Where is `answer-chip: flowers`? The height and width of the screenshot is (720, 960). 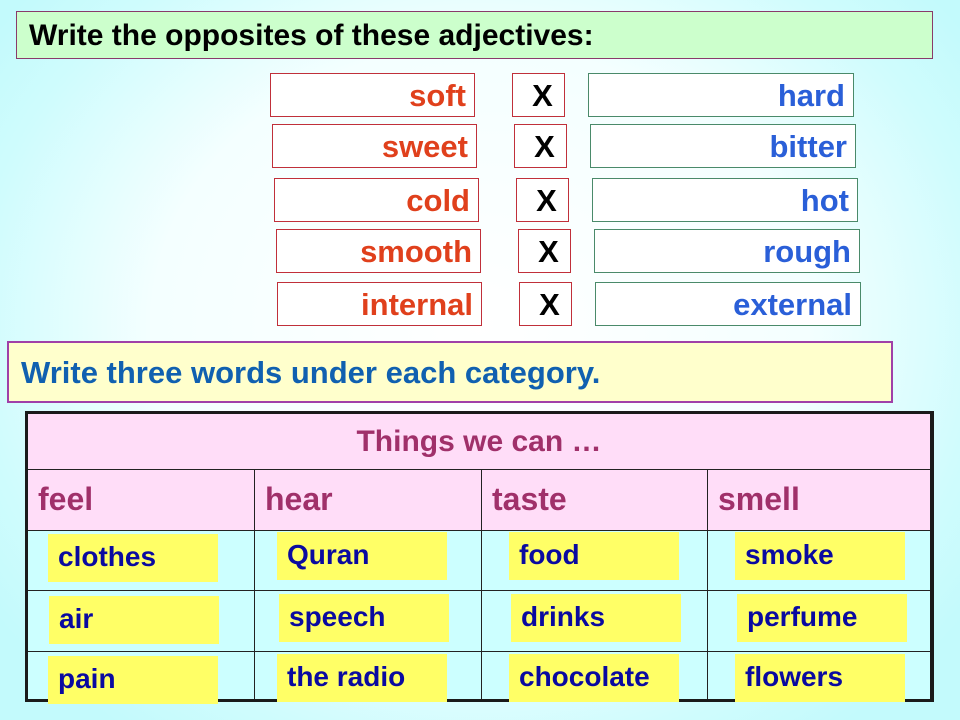
answer-chip: flowers is located at coordinates (820, 678).